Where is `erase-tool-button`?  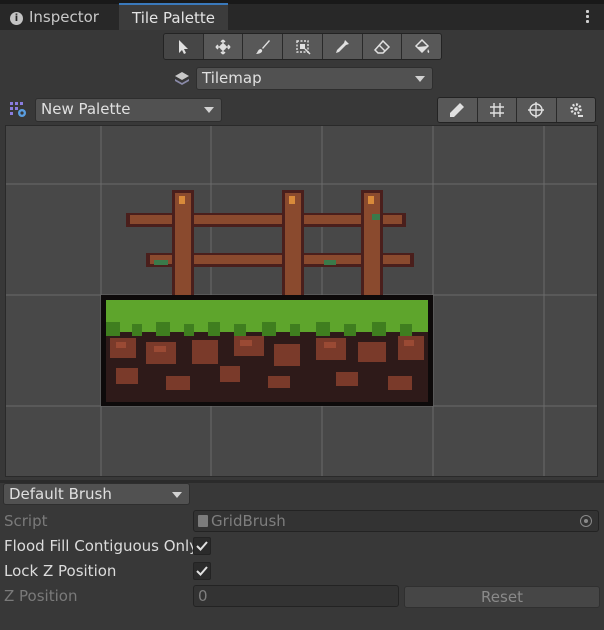
erase-tool-button is located at coordinates (382, 46).